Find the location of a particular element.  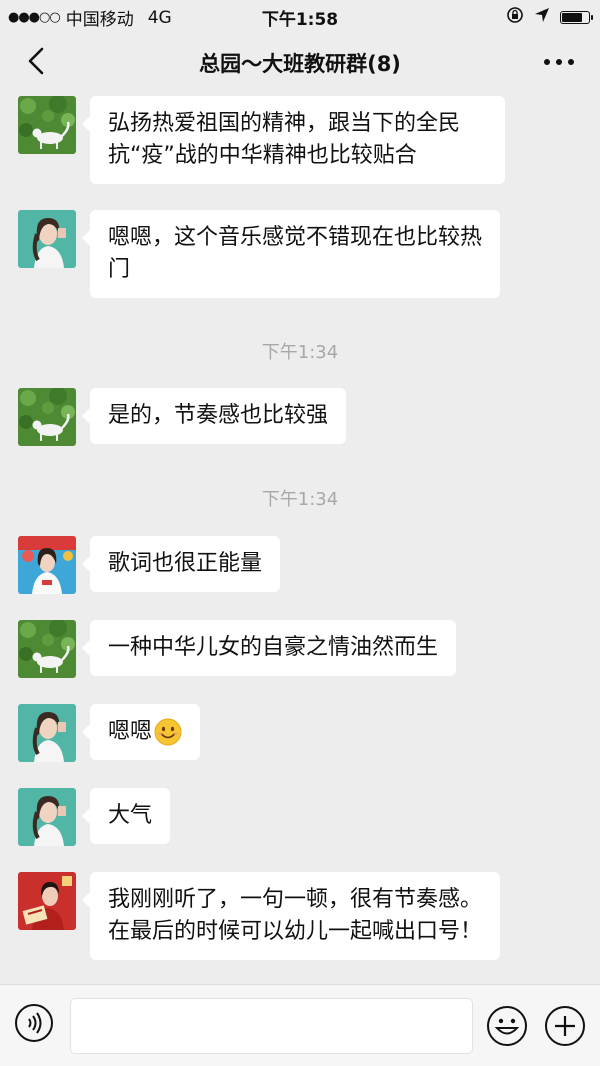

message-text: 一种中华儿女的自豪之情油然而生 is located at coordinates (273, 647).